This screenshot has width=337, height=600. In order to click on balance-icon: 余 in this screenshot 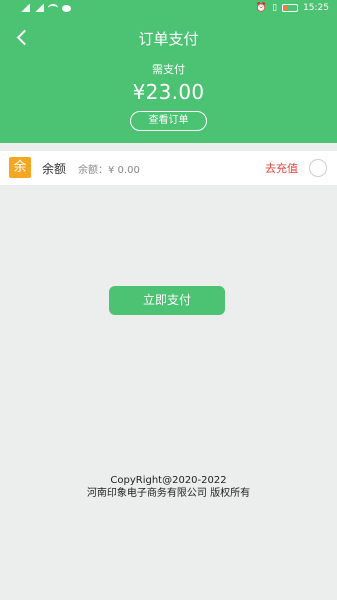, I will do `click(20, 167)`.